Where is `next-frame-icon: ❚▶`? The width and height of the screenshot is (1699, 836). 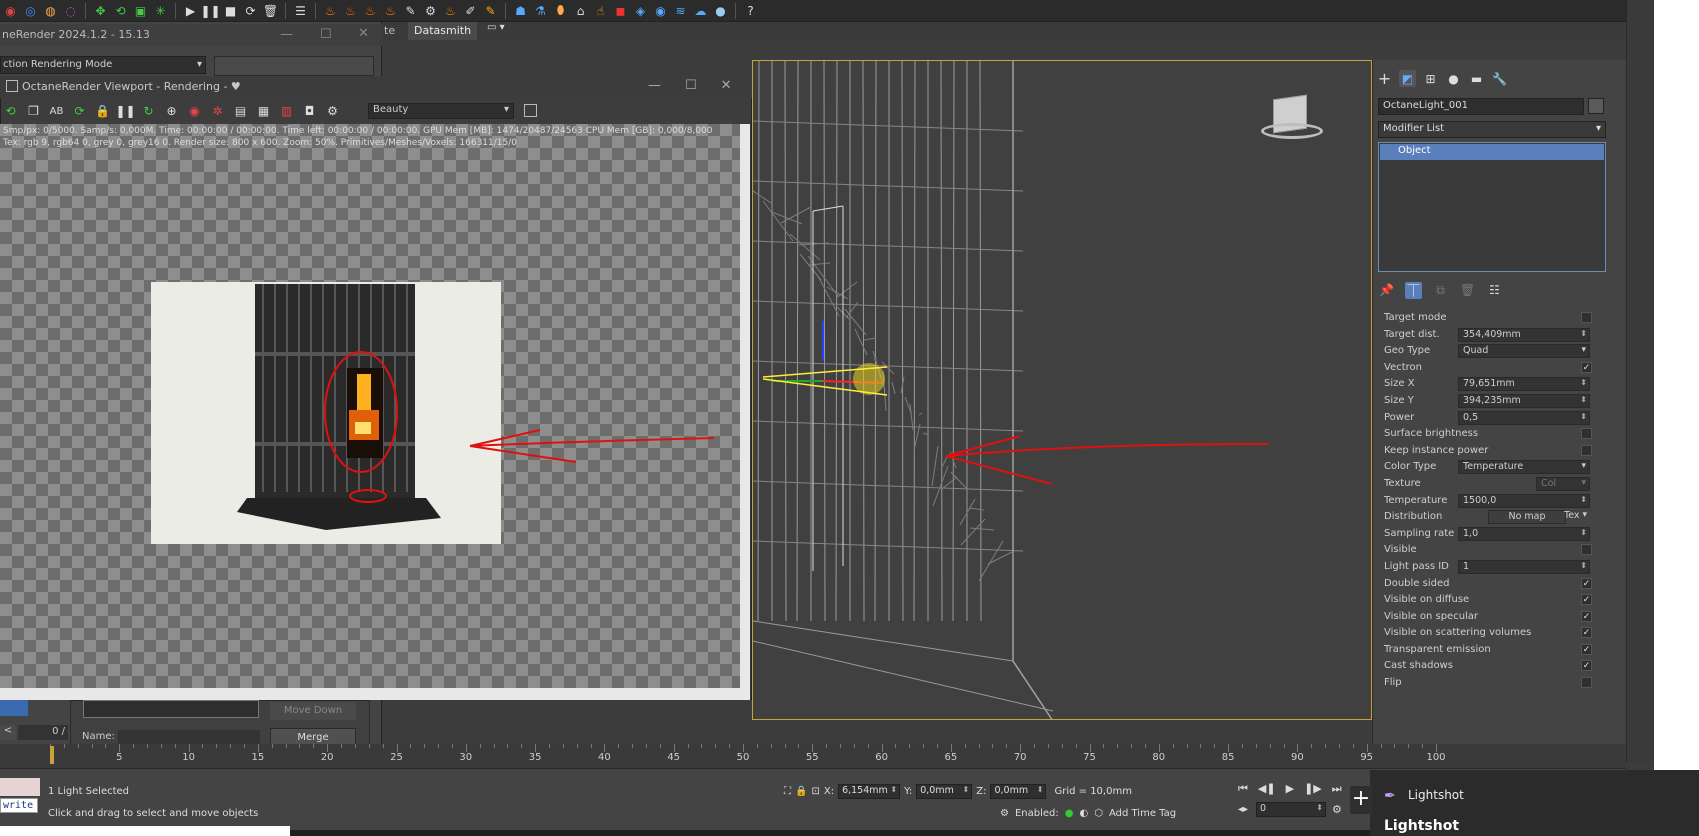
next-frame-icon: ❚▶ is located at coordinates (1313, 789).